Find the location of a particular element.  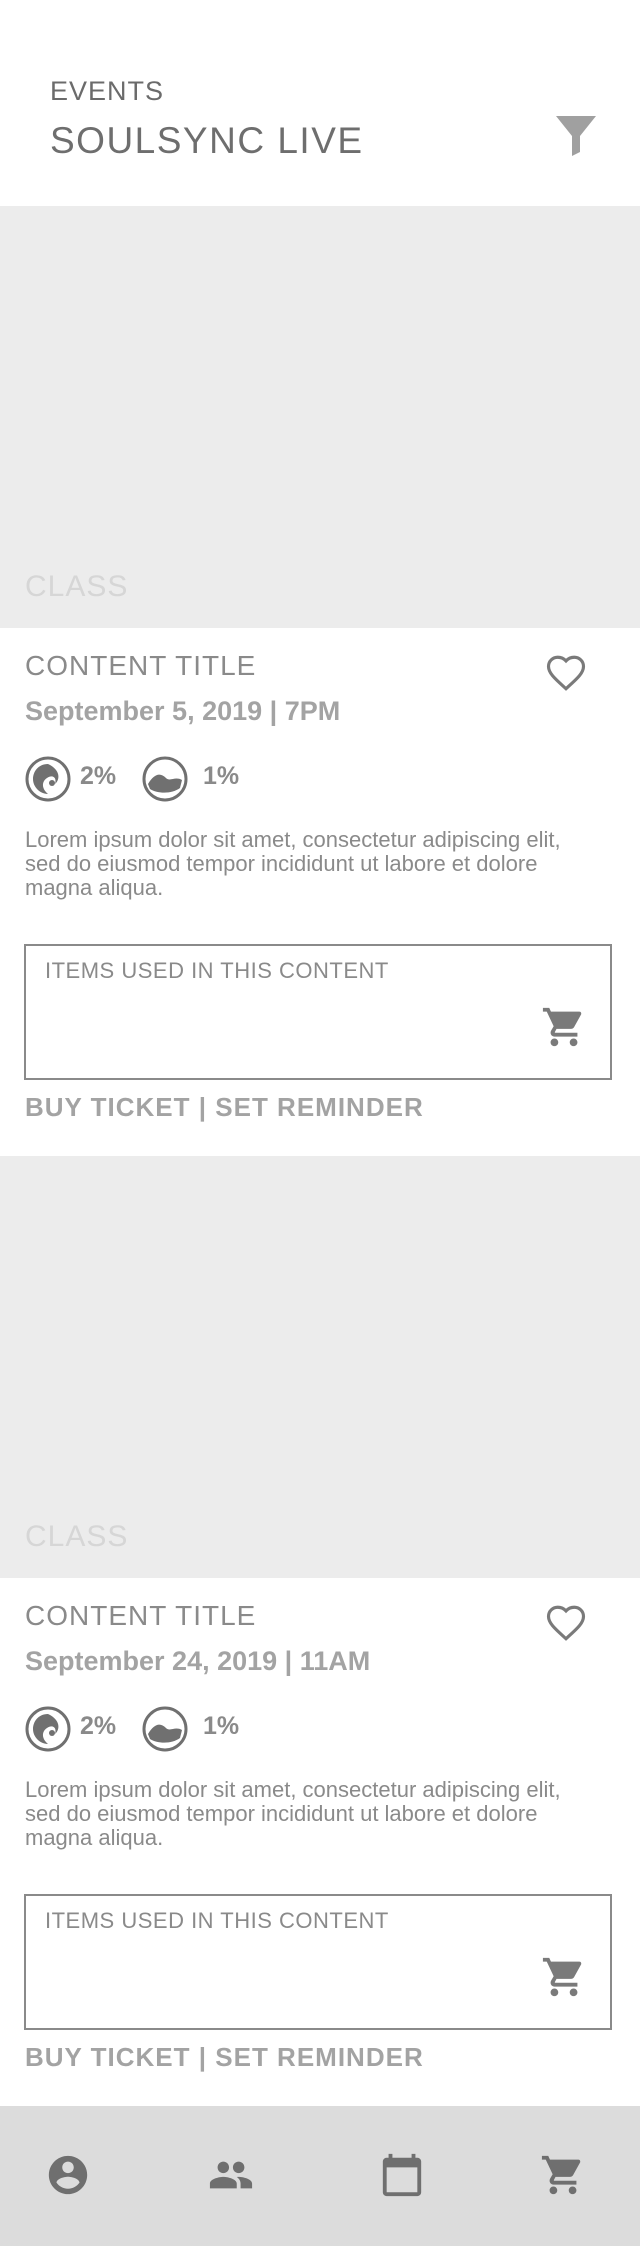

filter-icon is located at coordinates (576, 135).